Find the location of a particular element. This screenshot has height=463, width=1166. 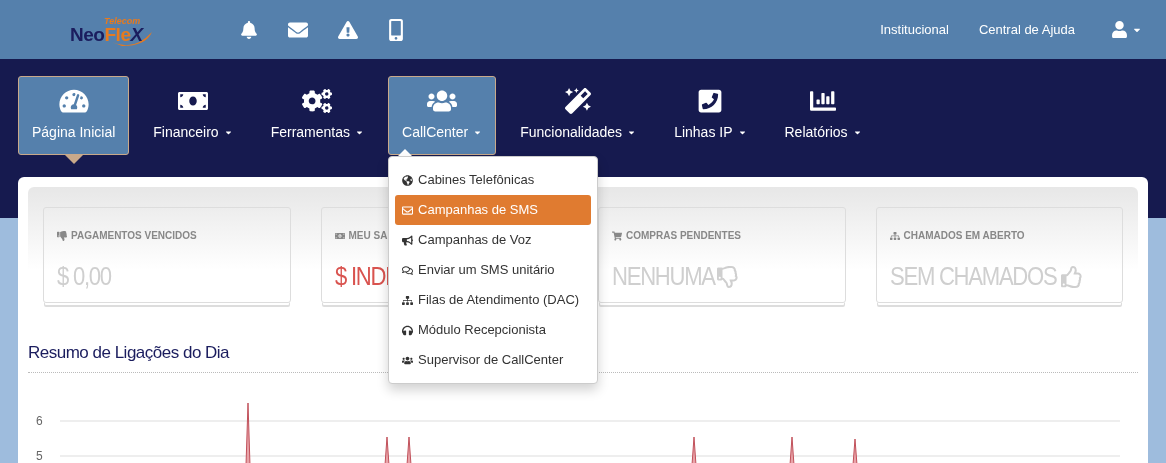

dropdown-item: Filas de Atendimento (DAC) is located at coordinates (493, 300).